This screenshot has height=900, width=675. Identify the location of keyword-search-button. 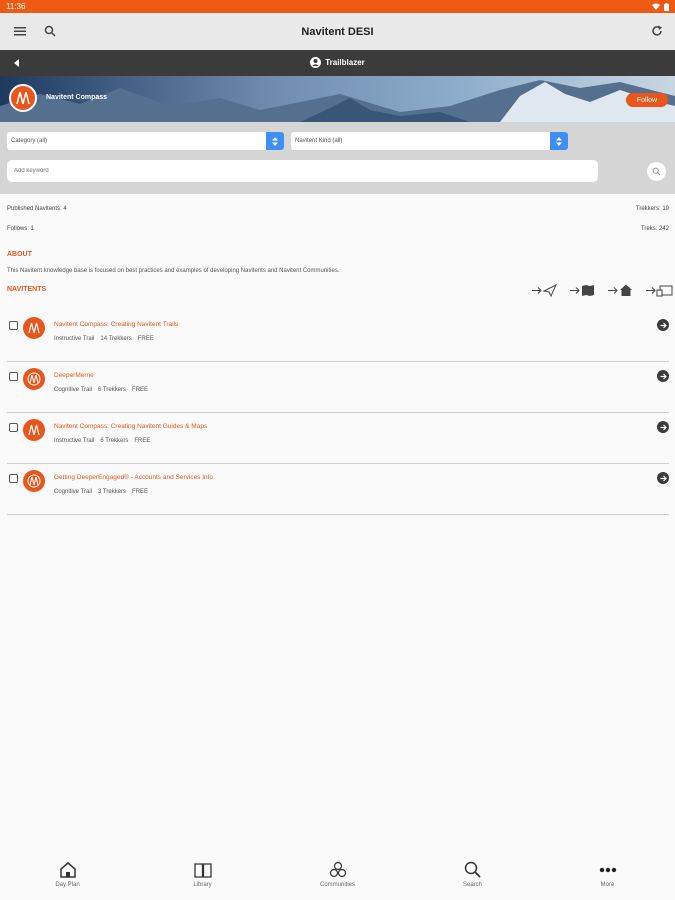
(656, 171).